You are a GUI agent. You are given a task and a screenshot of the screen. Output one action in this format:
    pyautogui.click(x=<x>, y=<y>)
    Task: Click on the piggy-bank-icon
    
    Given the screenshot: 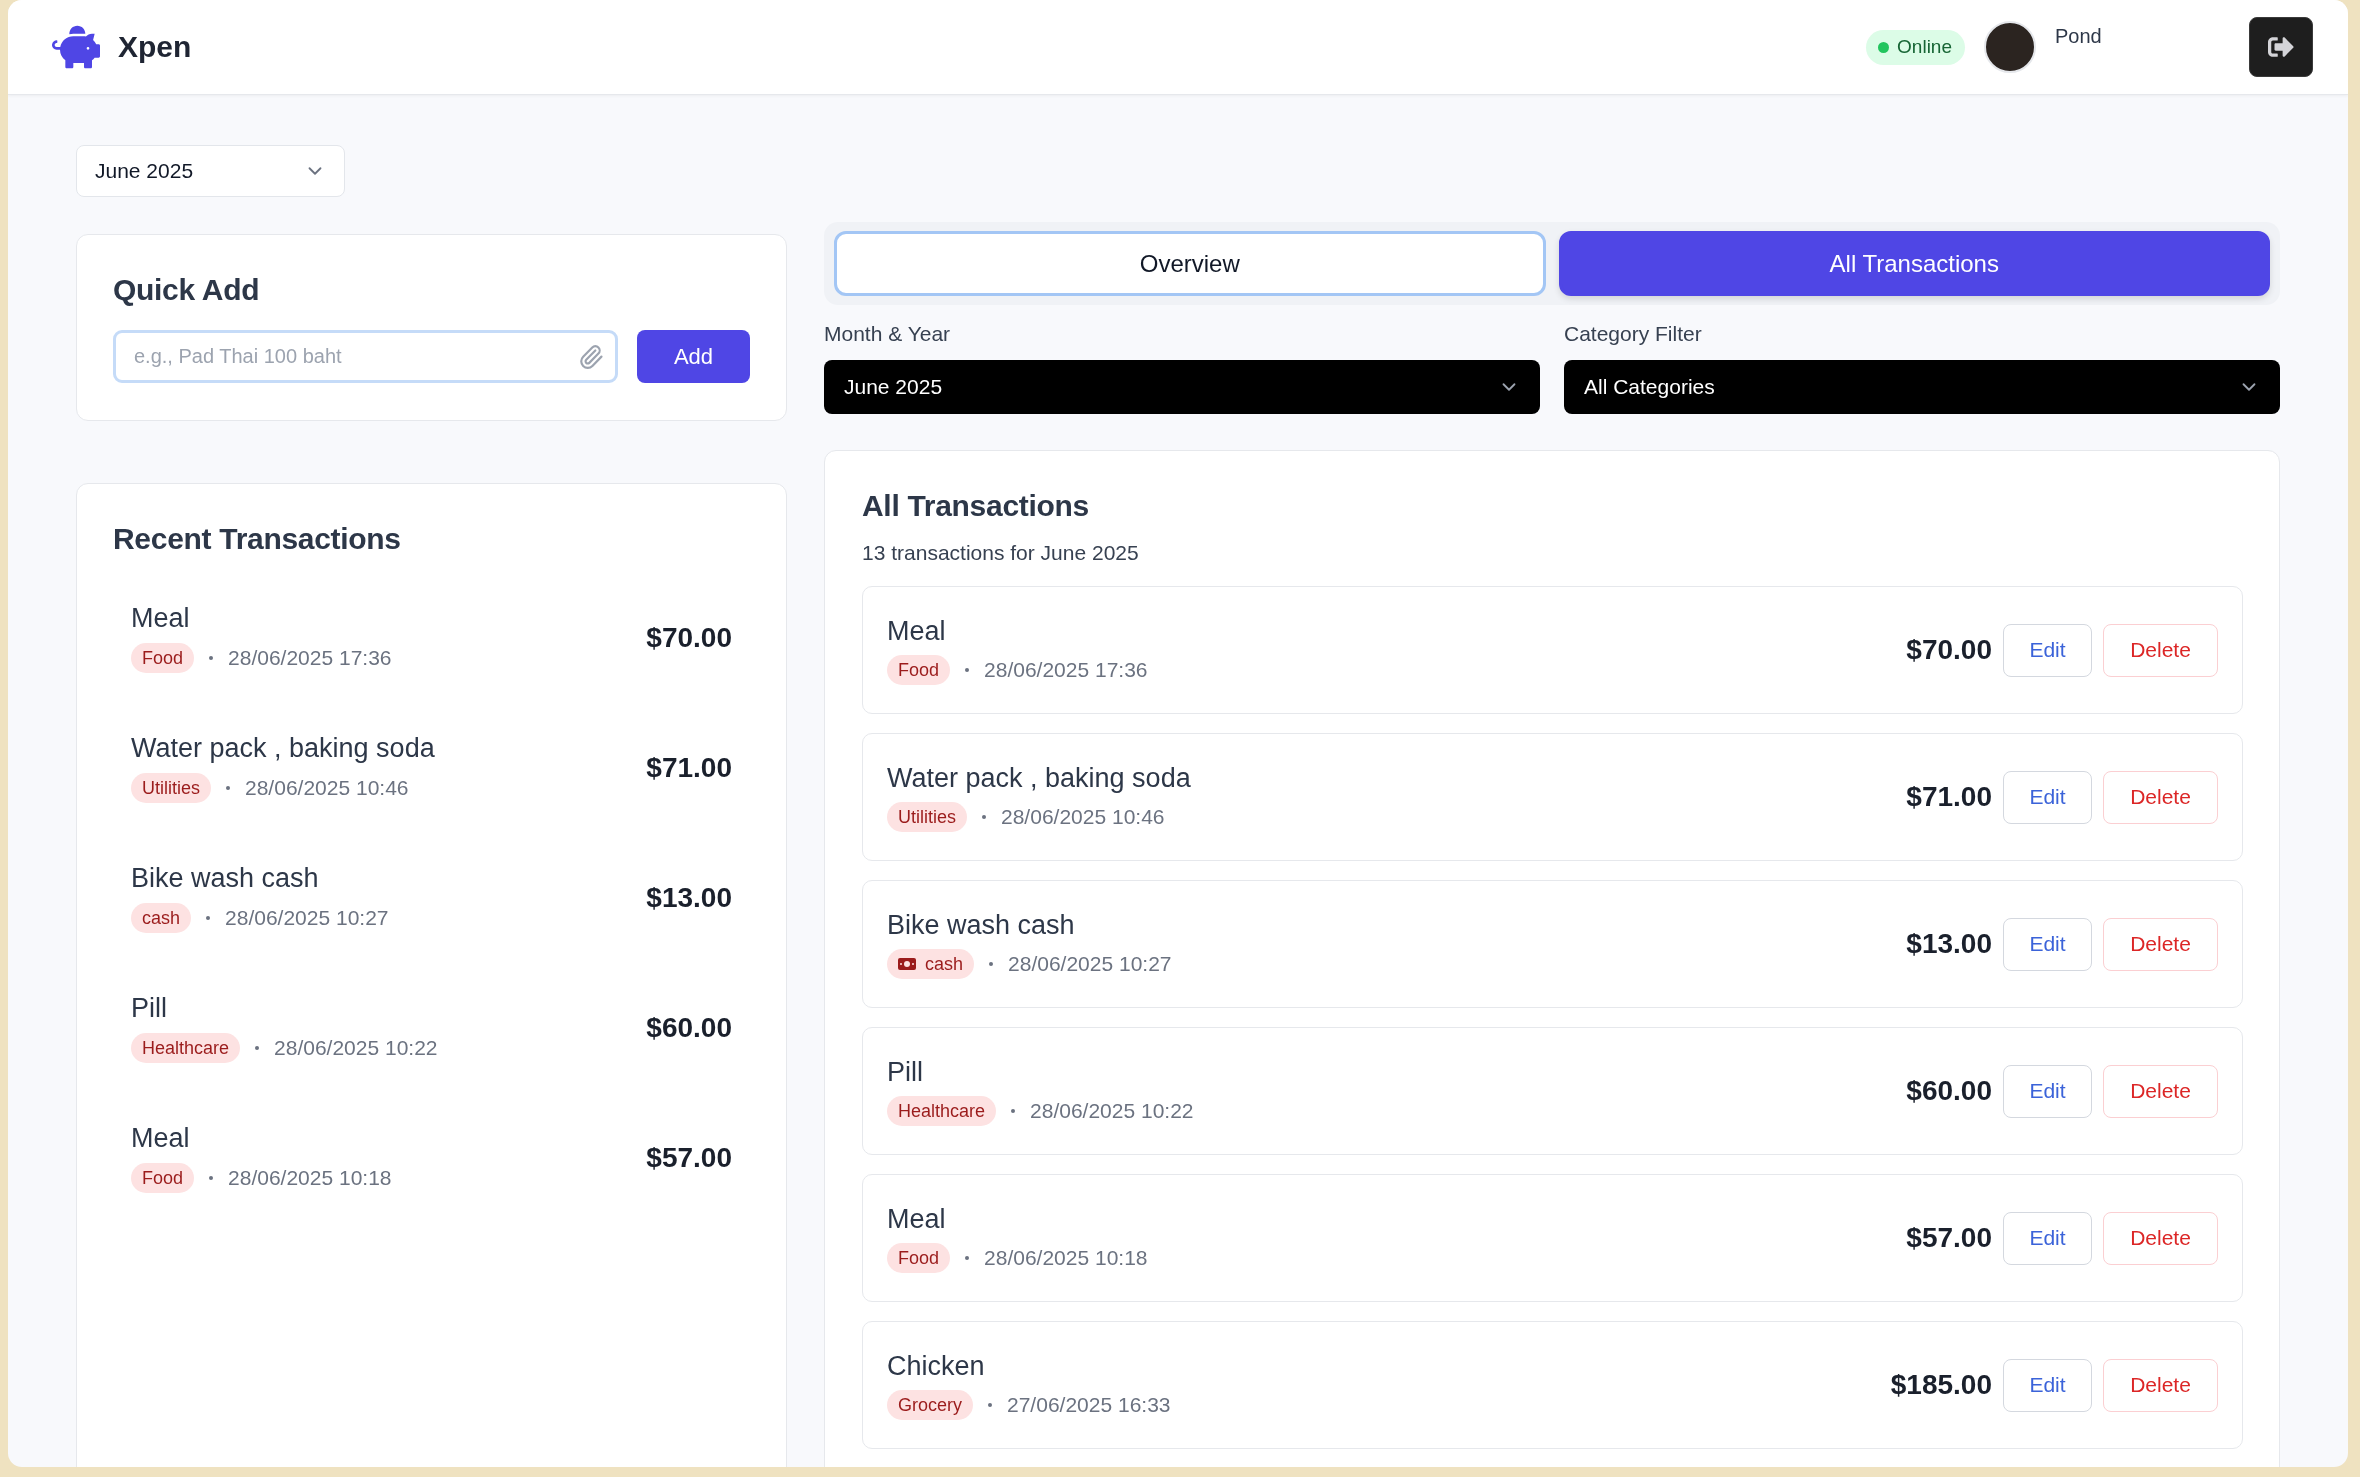 What is the action you would take?
    pyautogui.click(x=76, y=47)
    